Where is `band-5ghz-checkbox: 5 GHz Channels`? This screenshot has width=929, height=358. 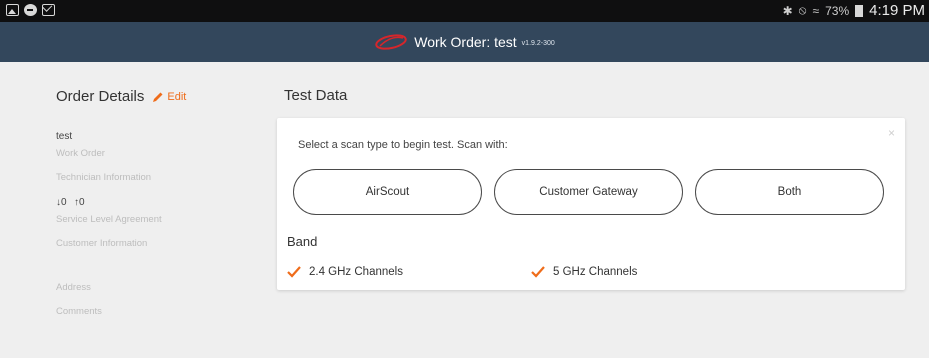 band-5ghz-checkbox: 5 GHz Channels is located at coordinates (584, 272).